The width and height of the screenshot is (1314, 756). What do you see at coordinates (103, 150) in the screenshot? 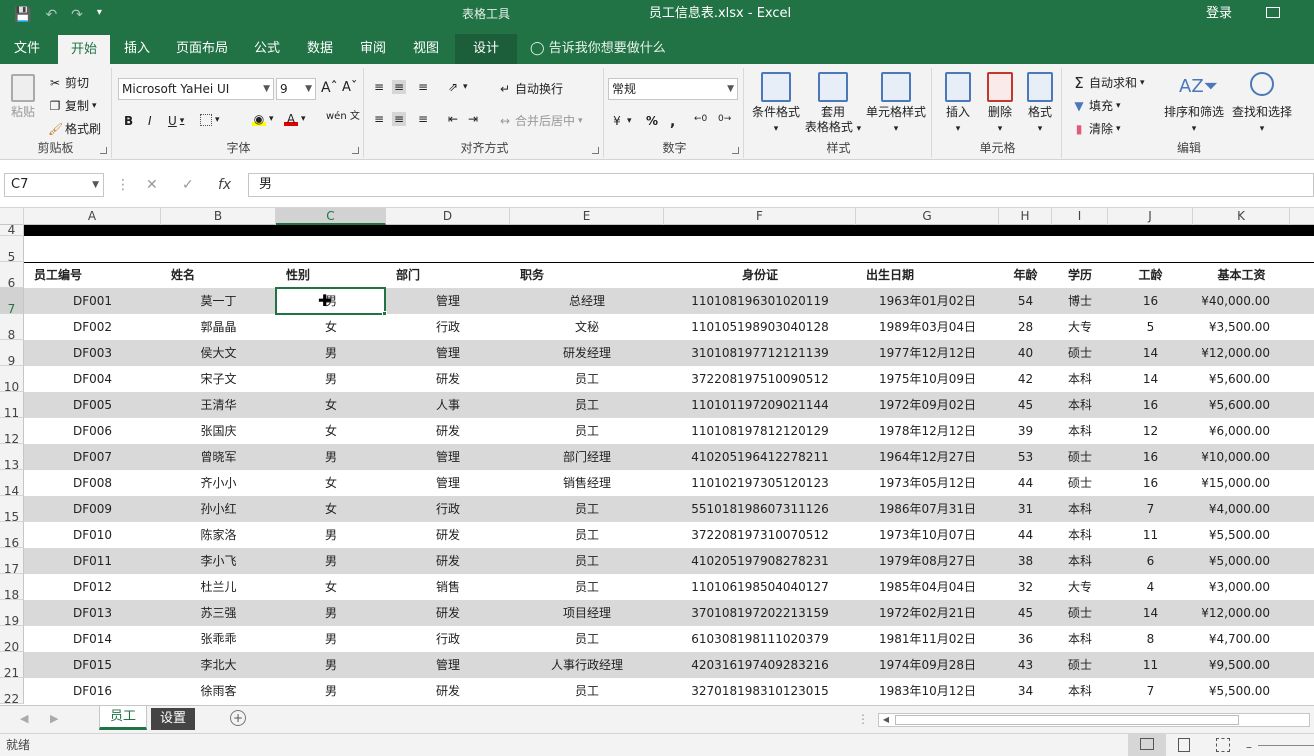
I see `clipboard-dialog-launcher` at bounding box center [103, 150].